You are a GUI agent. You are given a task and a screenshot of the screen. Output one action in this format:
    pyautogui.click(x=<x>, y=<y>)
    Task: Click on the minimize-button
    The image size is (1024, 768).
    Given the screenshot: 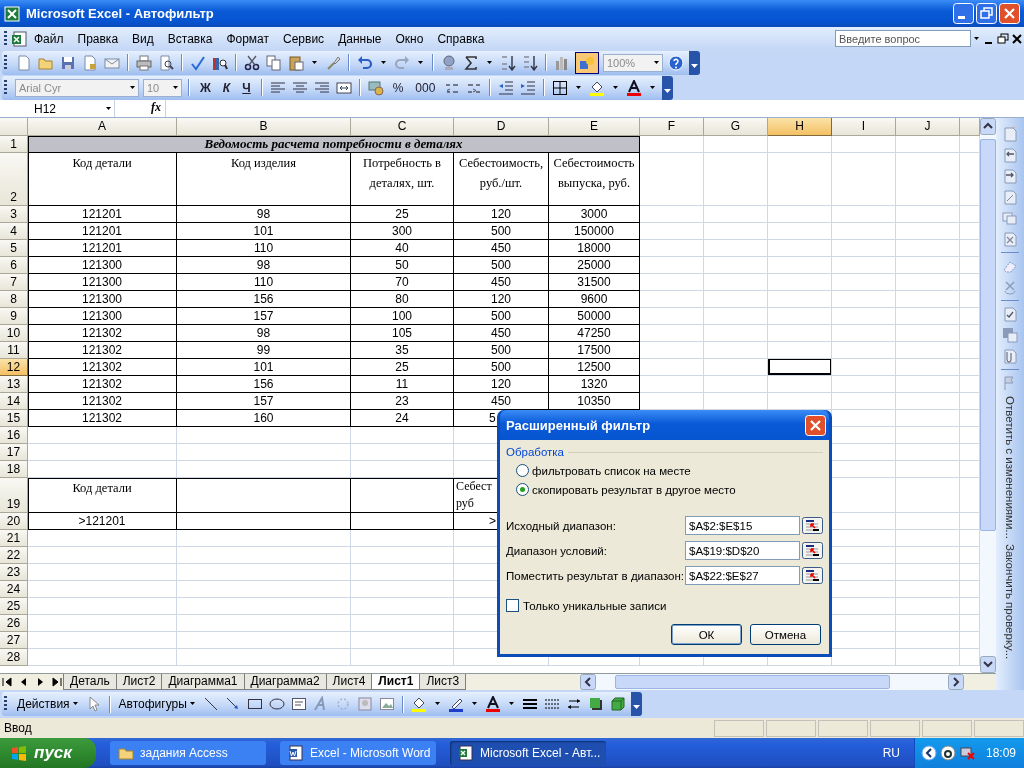 What is the action you would take?
    pyautogui.click(x=963, y=13)
    